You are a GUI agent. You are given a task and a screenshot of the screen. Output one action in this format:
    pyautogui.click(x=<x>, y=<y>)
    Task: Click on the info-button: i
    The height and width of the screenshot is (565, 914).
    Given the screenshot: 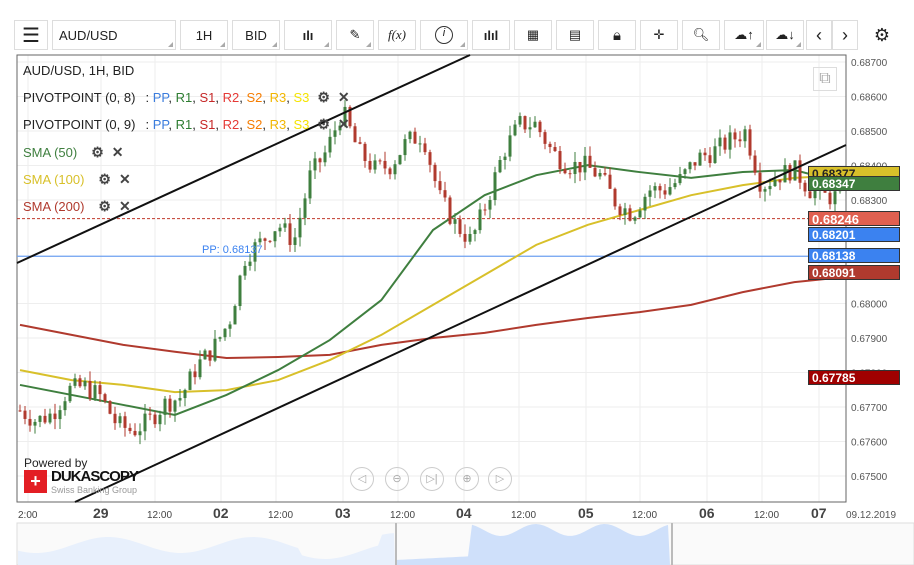 What is the action you would take?
    pyautogui.click(x=444, y=35)
    